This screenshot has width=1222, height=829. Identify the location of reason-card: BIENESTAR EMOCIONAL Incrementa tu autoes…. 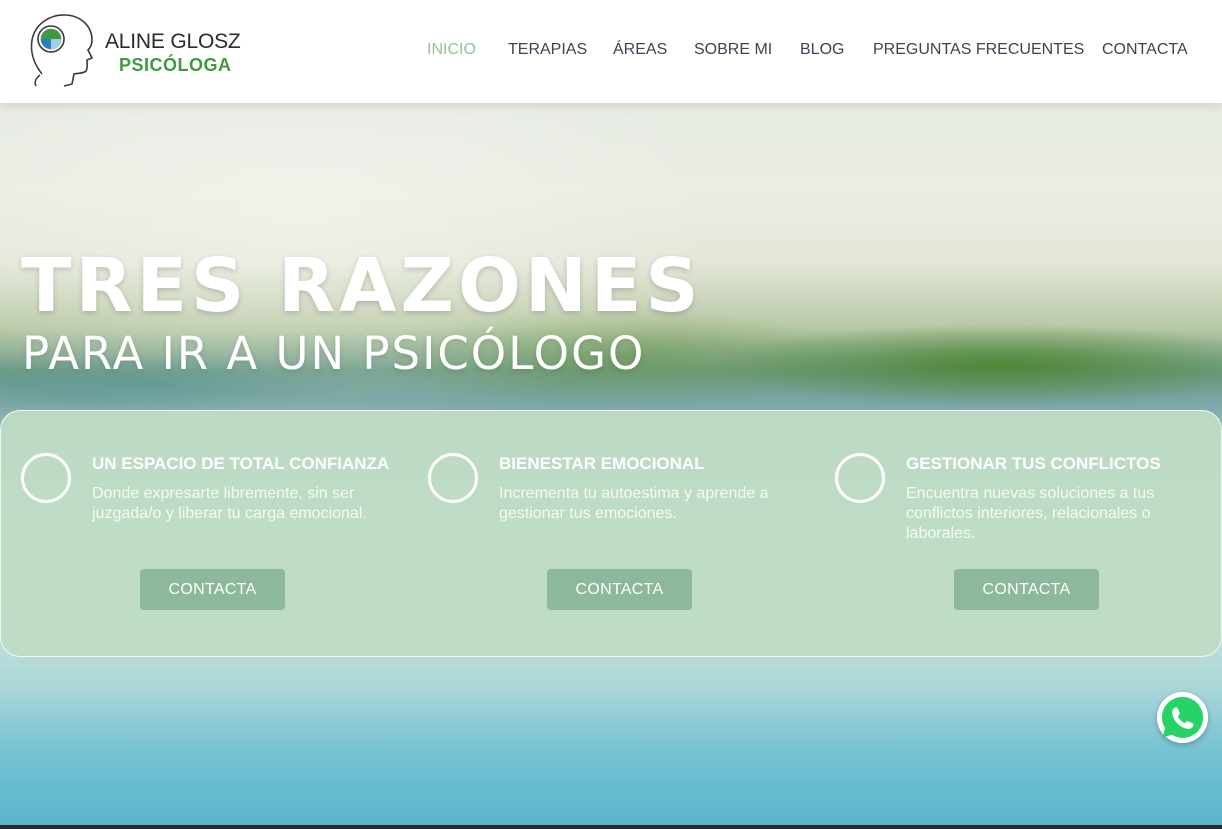
(611, 534).